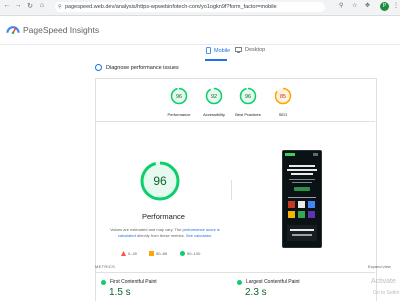 The width and height of the screenshot is (400, 301). Describe the element at coordinates (383, 281) in the screenshot. I see `activation-watermark: Activate` at that location.